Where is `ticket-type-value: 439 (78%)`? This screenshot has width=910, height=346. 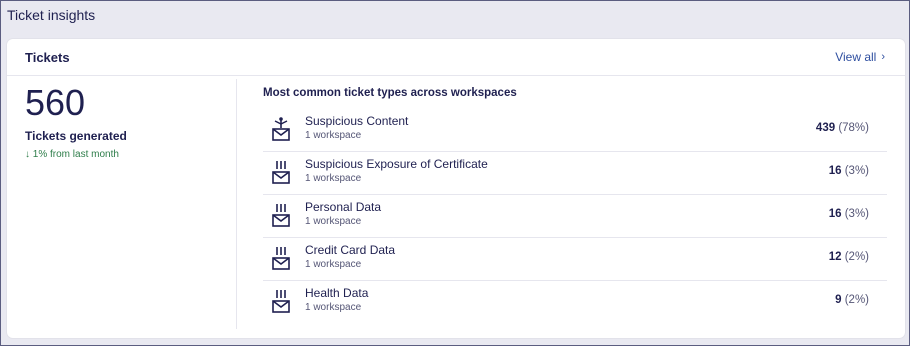 ticket-type-value: 439 (78%) is located at coordinates (842, 128).